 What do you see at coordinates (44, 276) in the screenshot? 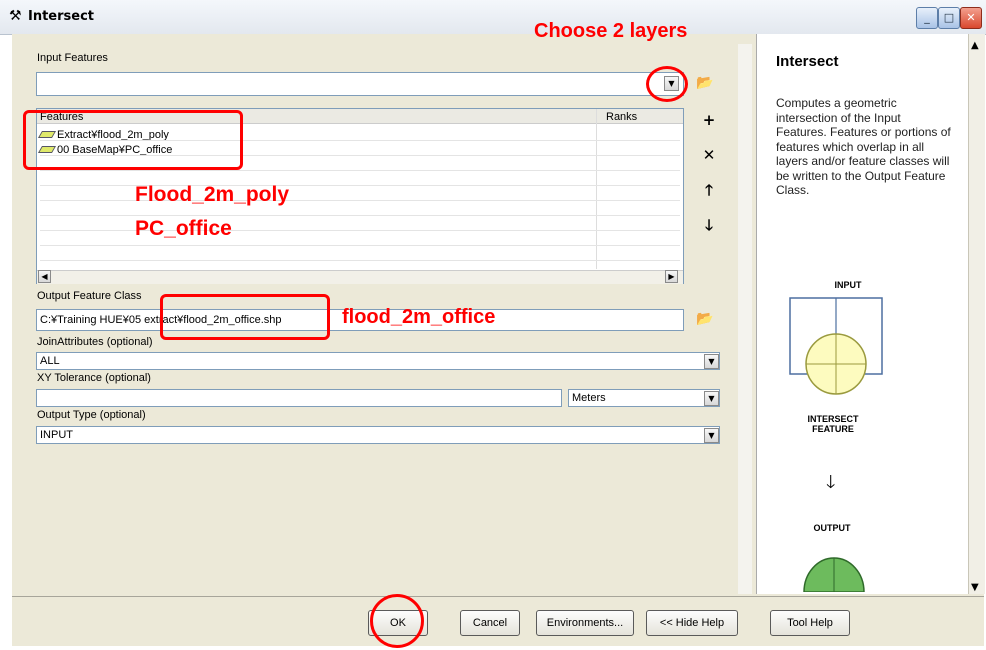
I see `scroll-left-arrow: ◀` at bounding box center [44, 276].